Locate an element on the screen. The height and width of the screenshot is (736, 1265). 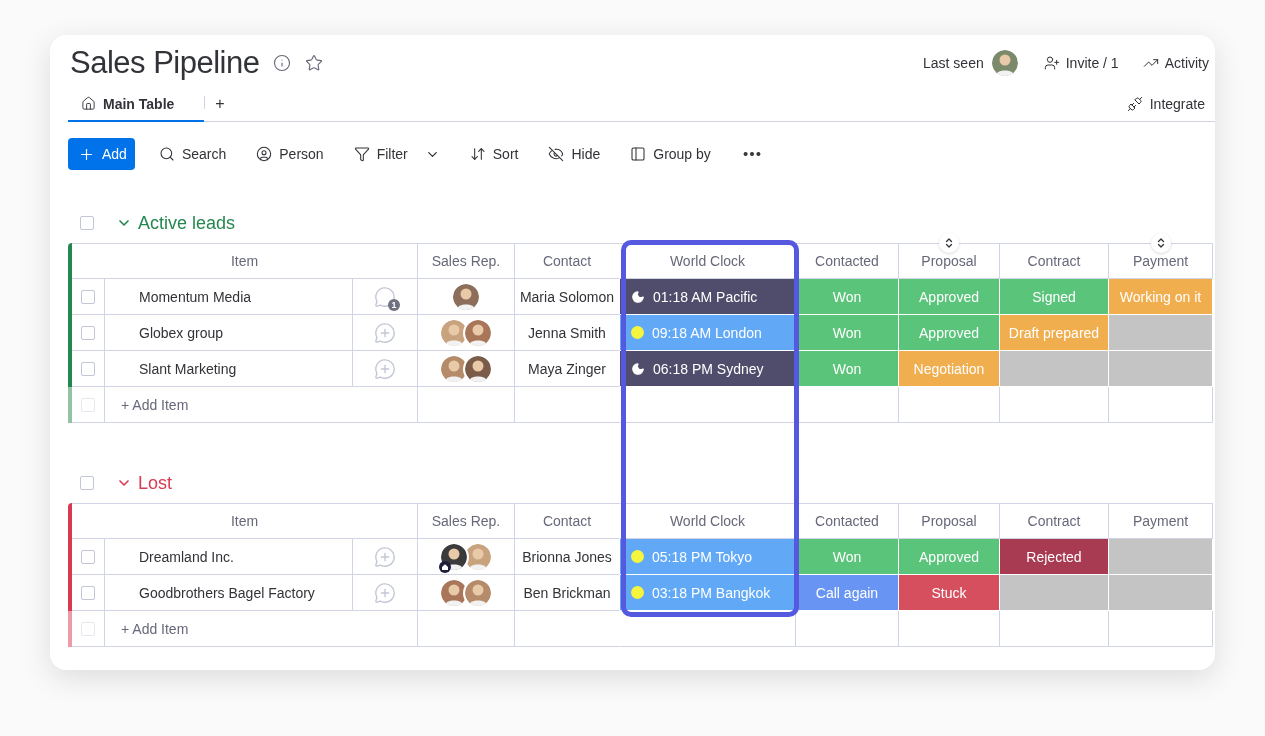
item-name: Dreamland Inc. is located at coordinates (229, 557).